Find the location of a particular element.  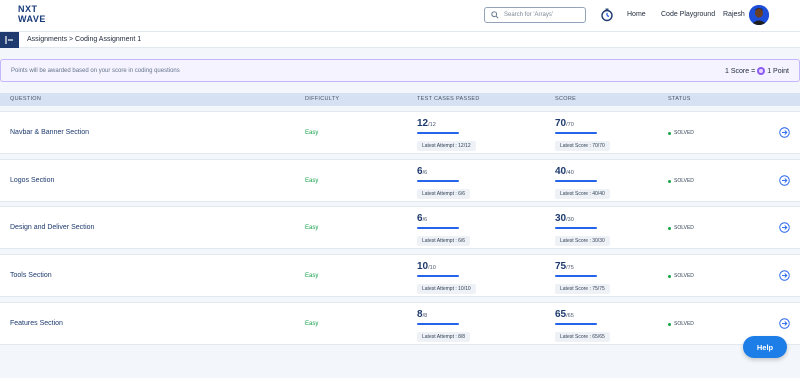

search-placeholder: Search for 'Arrays' is located at coordinates (528, 15).